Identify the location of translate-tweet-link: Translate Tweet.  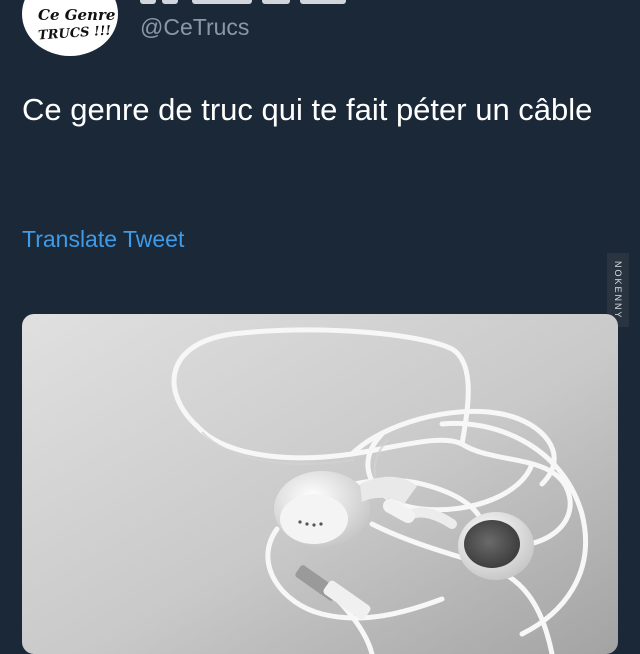
(103, 239).